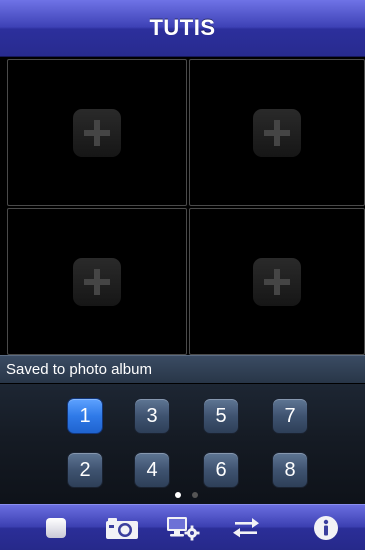 The width and height of the screenshot is (365, 550). I want to click on channel-button-6: 6, so click(221, 470).